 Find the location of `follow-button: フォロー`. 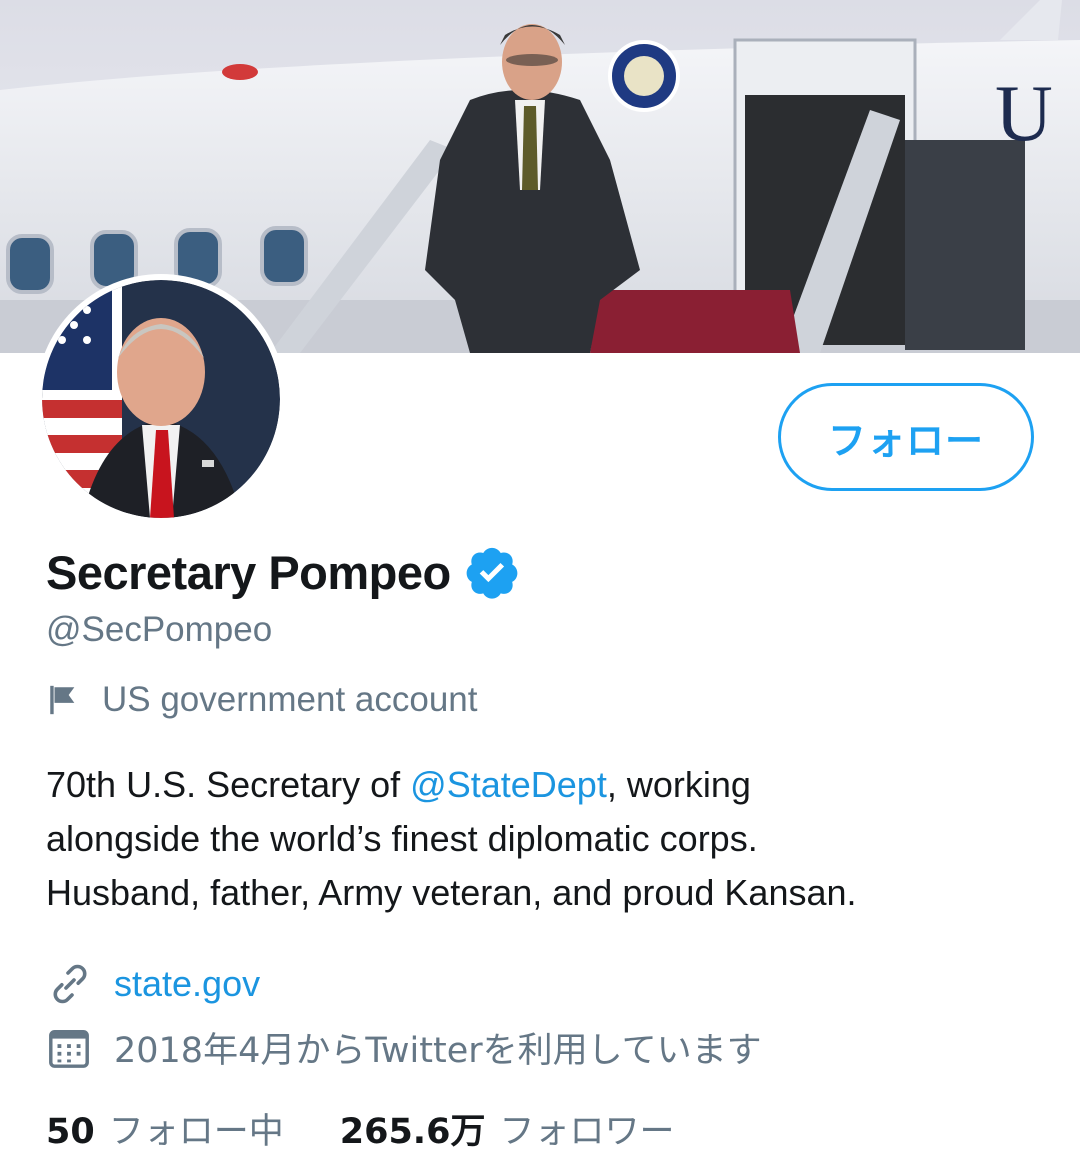

follow-button: フォロー is located at coordinates (906, 437).